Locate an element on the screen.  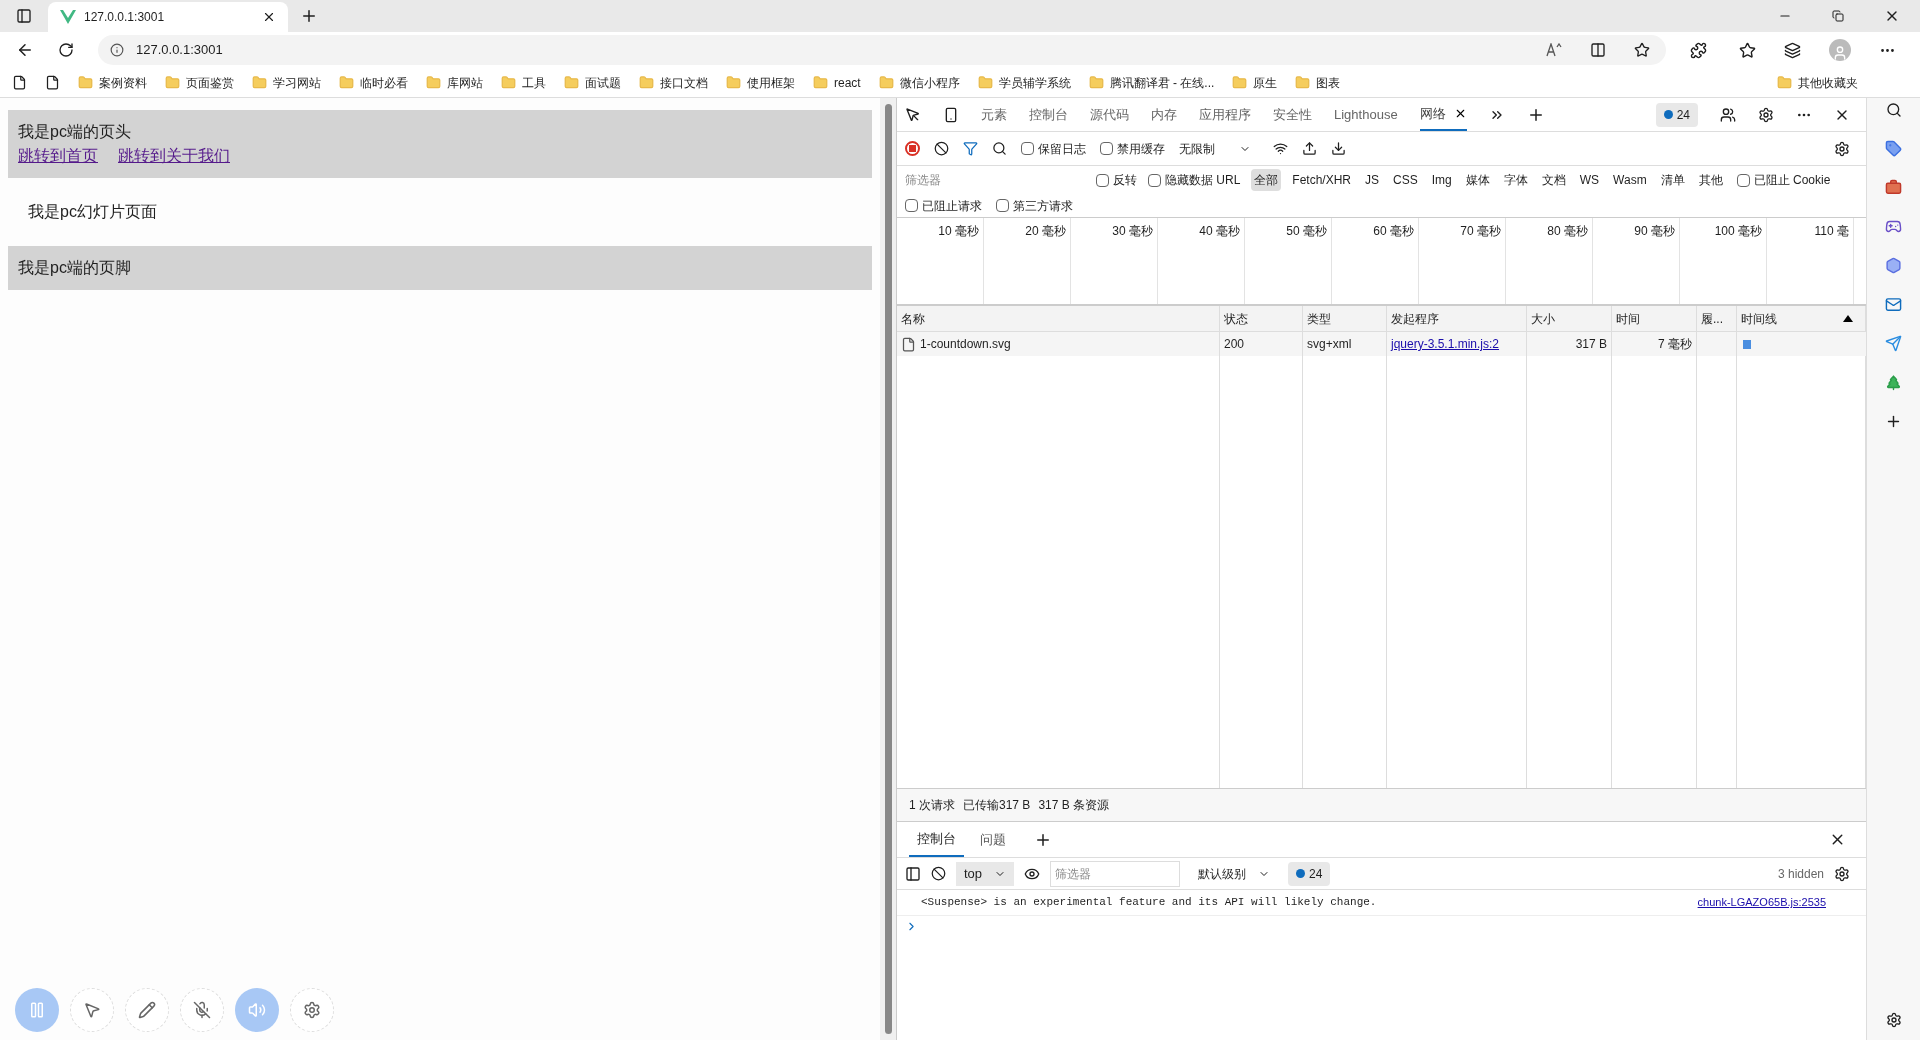
type-filter: 其他 is located at coordinates (1710, 180).